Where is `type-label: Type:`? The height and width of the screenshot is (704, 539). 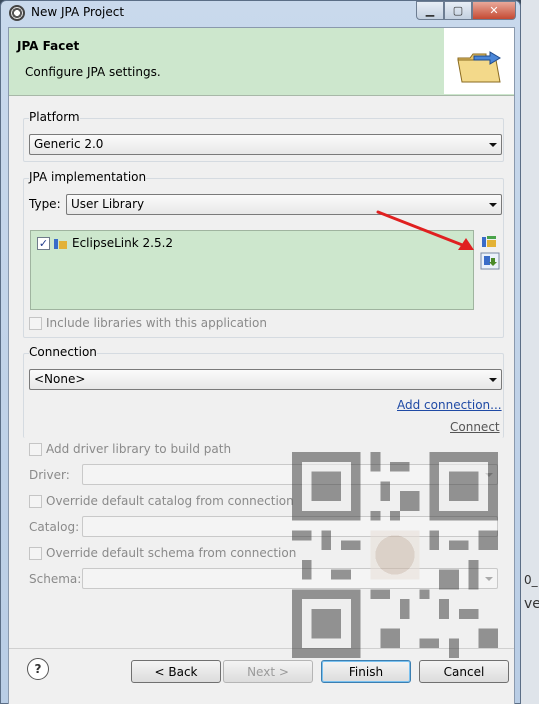
type-label: Type: is located at coordinates (45, 204).